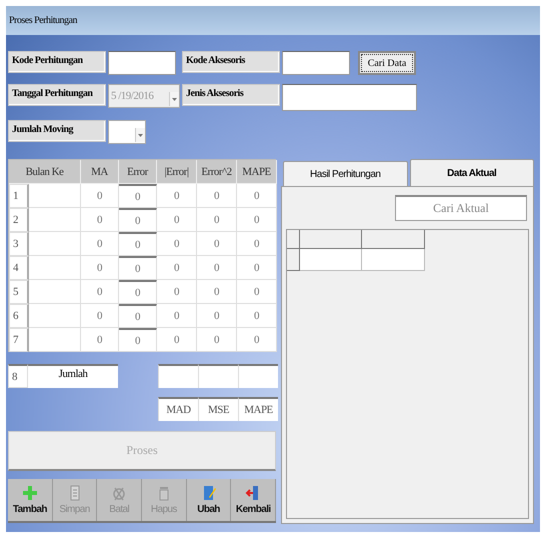 The width and height of the screenshot is (544, 538). I want to click on column-header: Error^2, so click(217, 172).